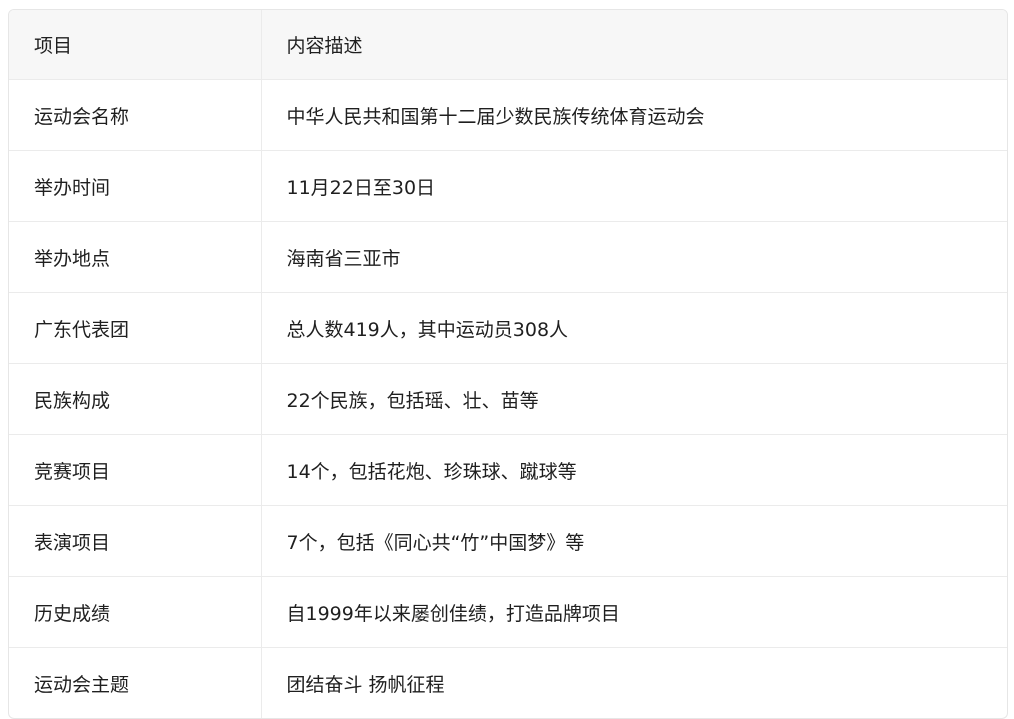 This screenshot has height=719, width=1014. I want to click on table-row: 民族构成 22个民族，包括瑶、壮、苗等, so click(508, 399).